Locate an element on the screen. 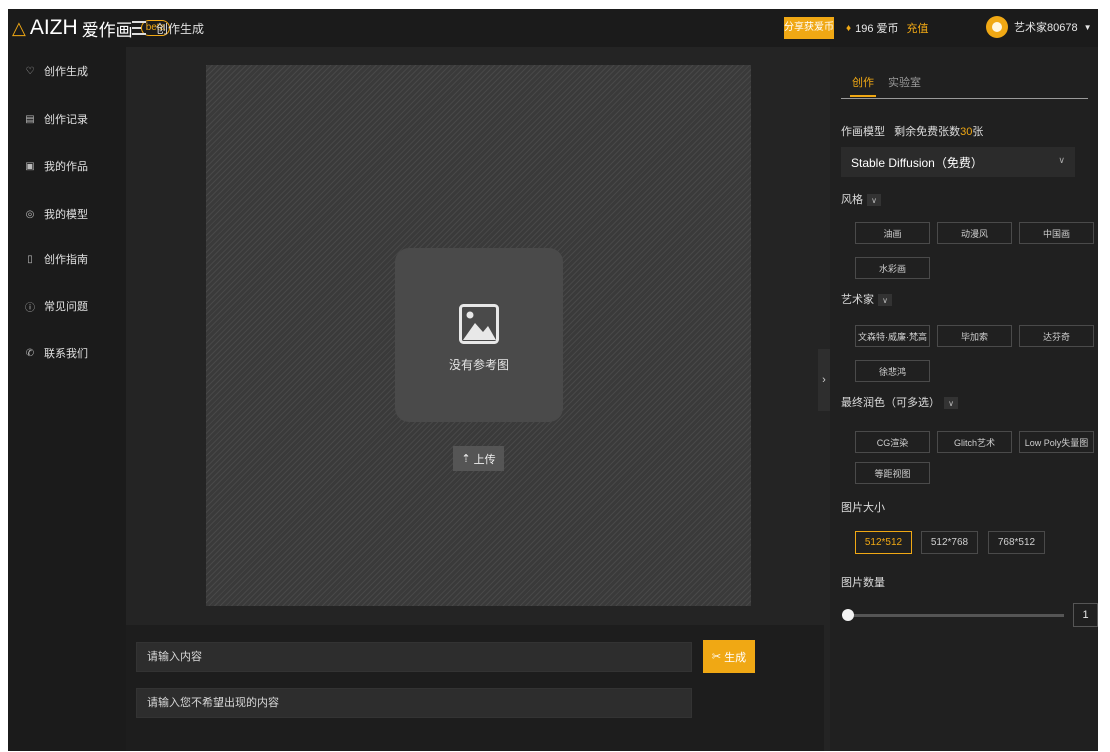 This screenshot has width=1110, height=752. generate-button: ✂ 生成 is located at coordinates (729, 656).